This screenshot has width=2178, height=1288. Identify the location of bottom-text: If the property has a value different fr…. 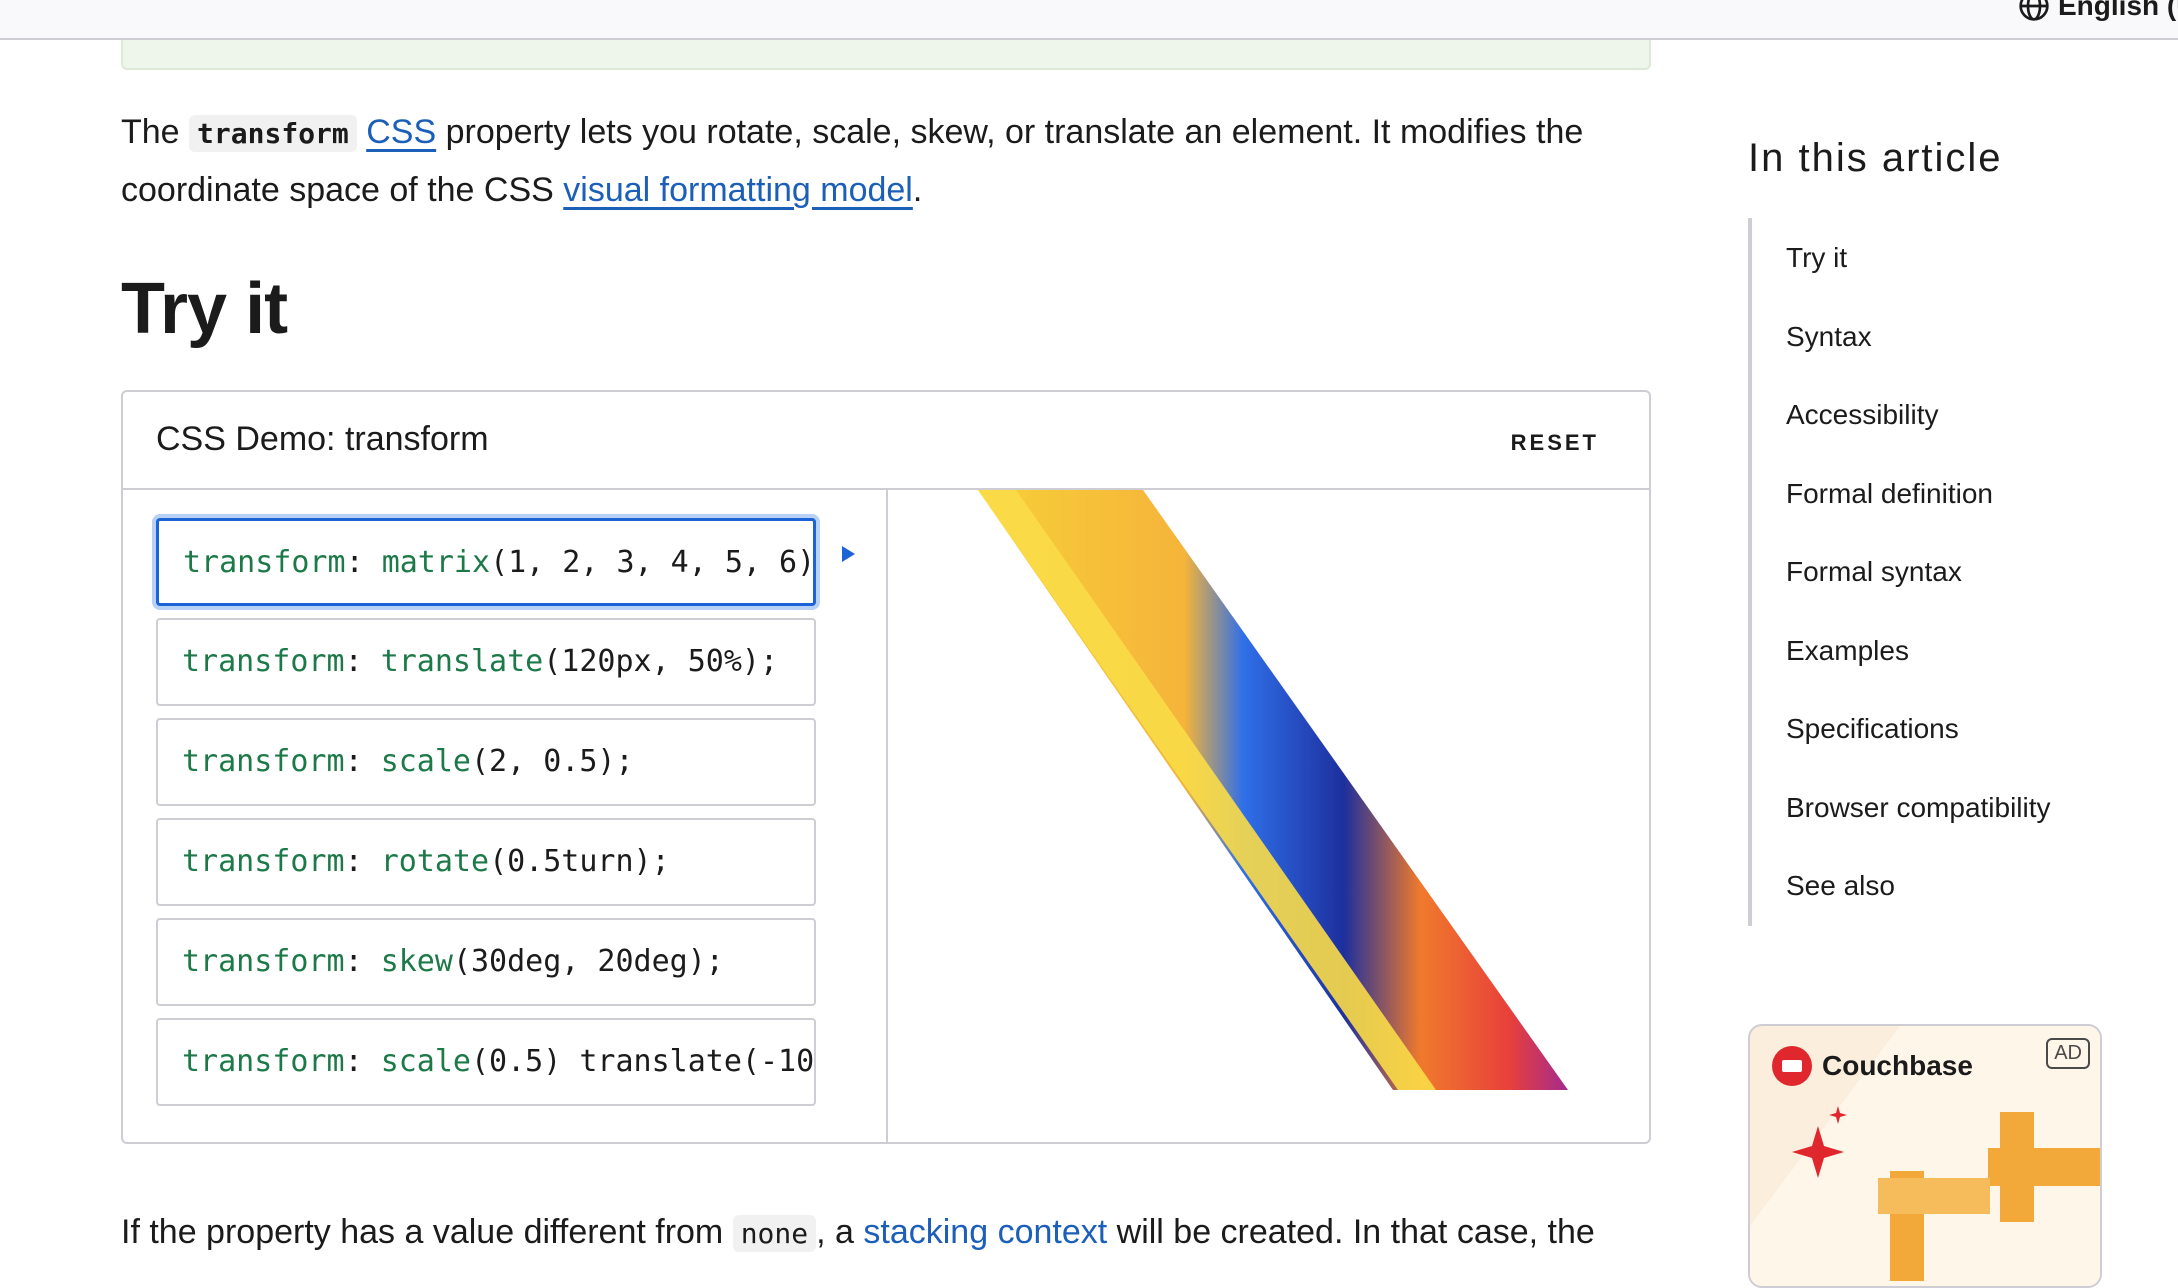
(427, 1232).